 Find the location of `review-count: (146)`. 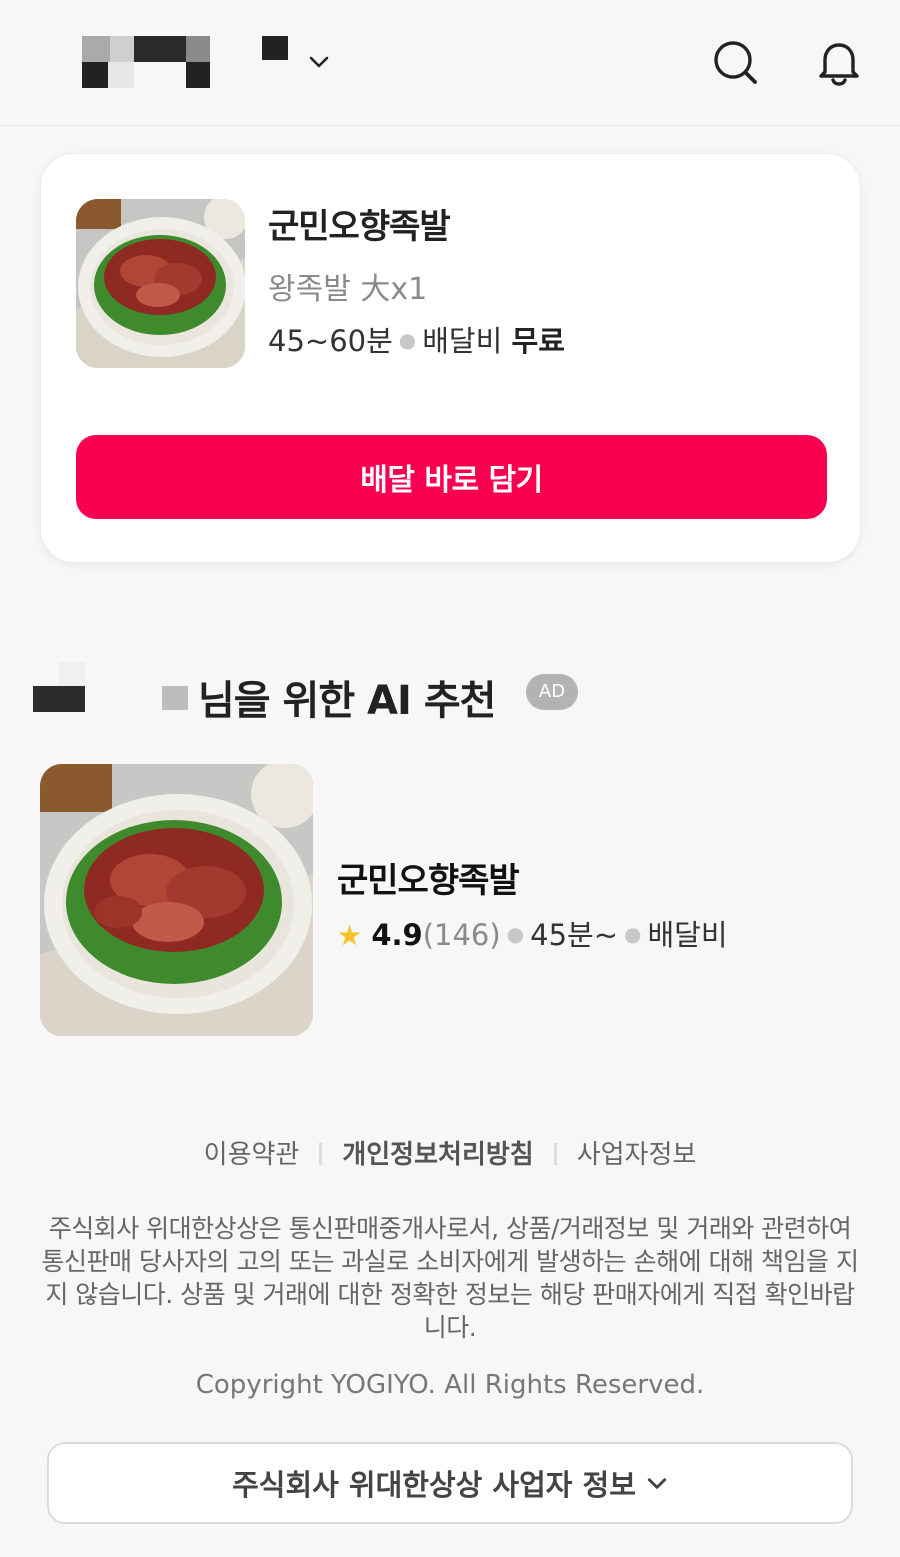

review-count: (146) is located at coordinates (461, 935).